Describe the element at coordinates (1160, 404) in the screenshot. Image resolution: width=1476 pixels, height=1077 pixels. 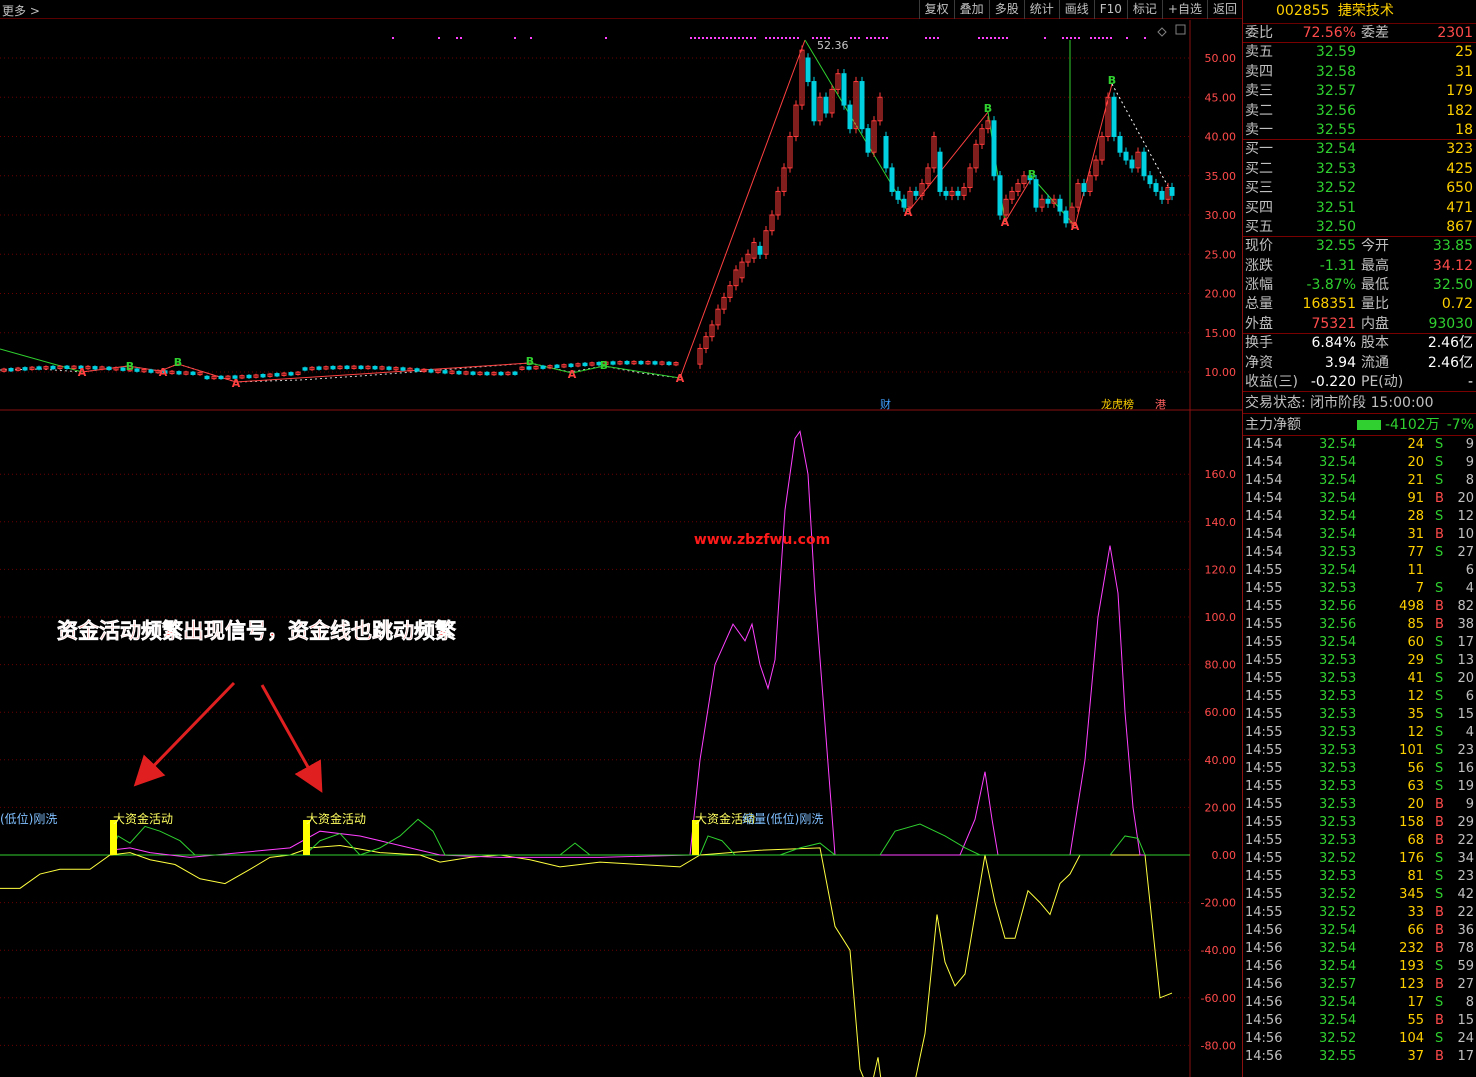
I see `marker-gang: 港` at that location.